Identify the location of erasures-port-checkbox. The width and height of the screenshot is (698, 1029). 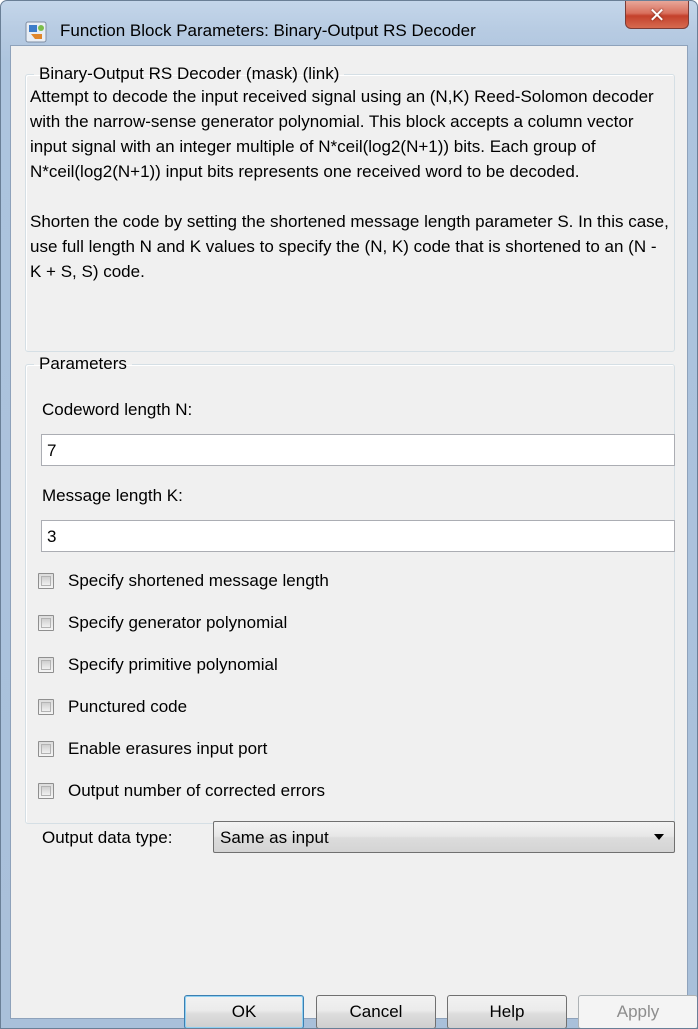
(46, 749).